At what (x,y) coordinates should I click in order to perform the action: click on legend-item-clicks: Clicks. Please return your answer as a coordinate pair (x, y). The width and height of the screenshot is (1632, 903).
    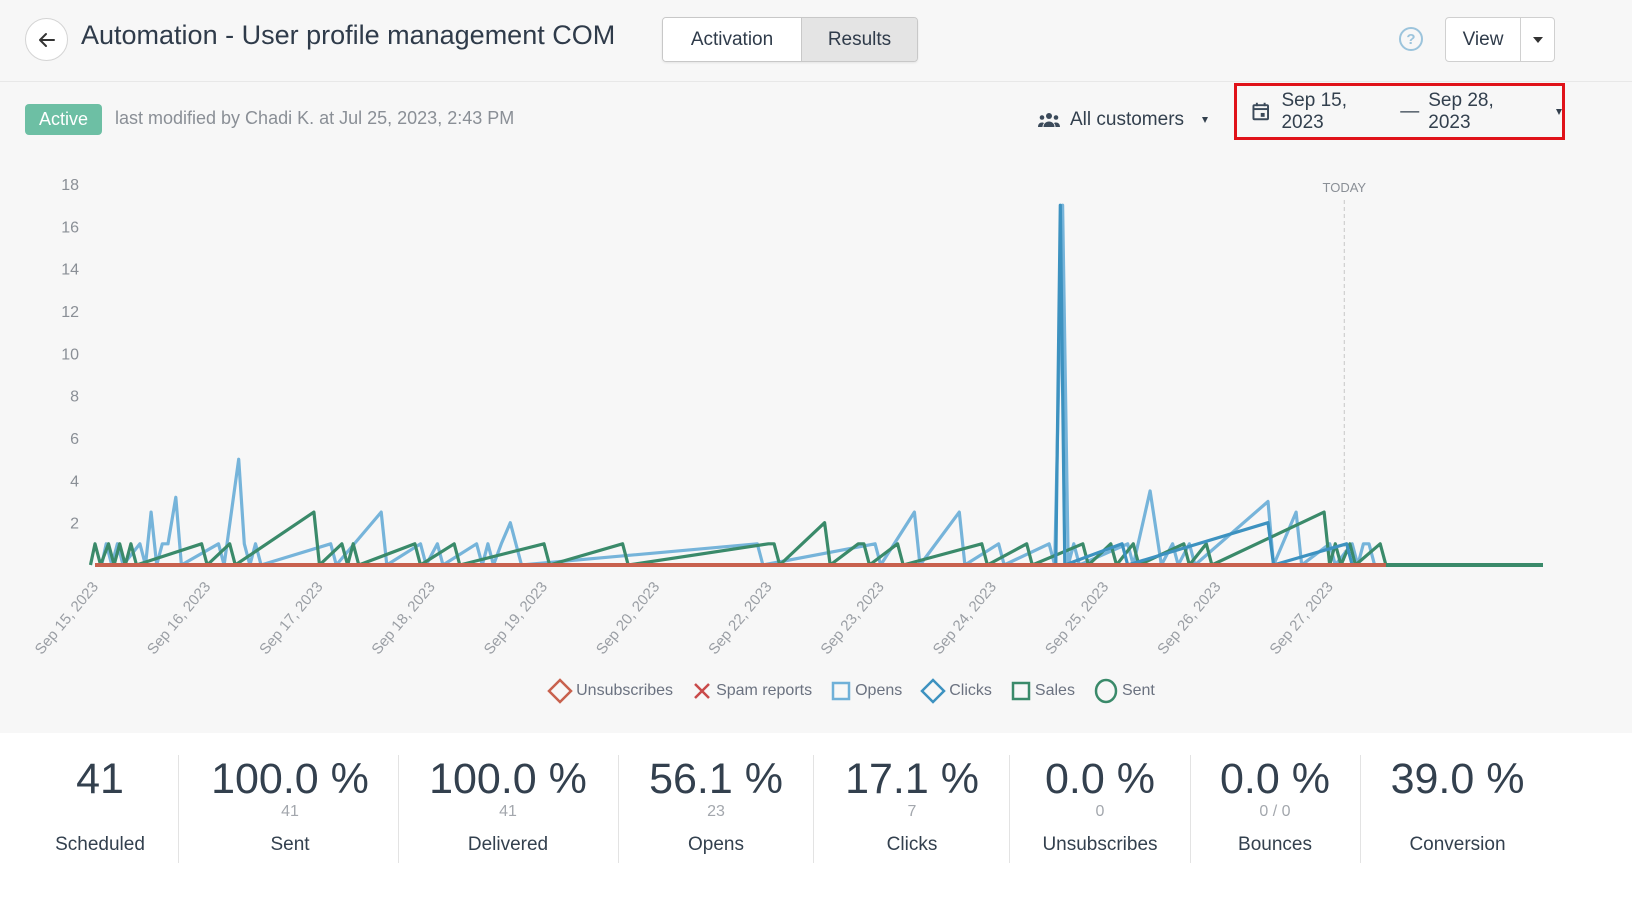
    Looking at the image, I should click on (956, 691).